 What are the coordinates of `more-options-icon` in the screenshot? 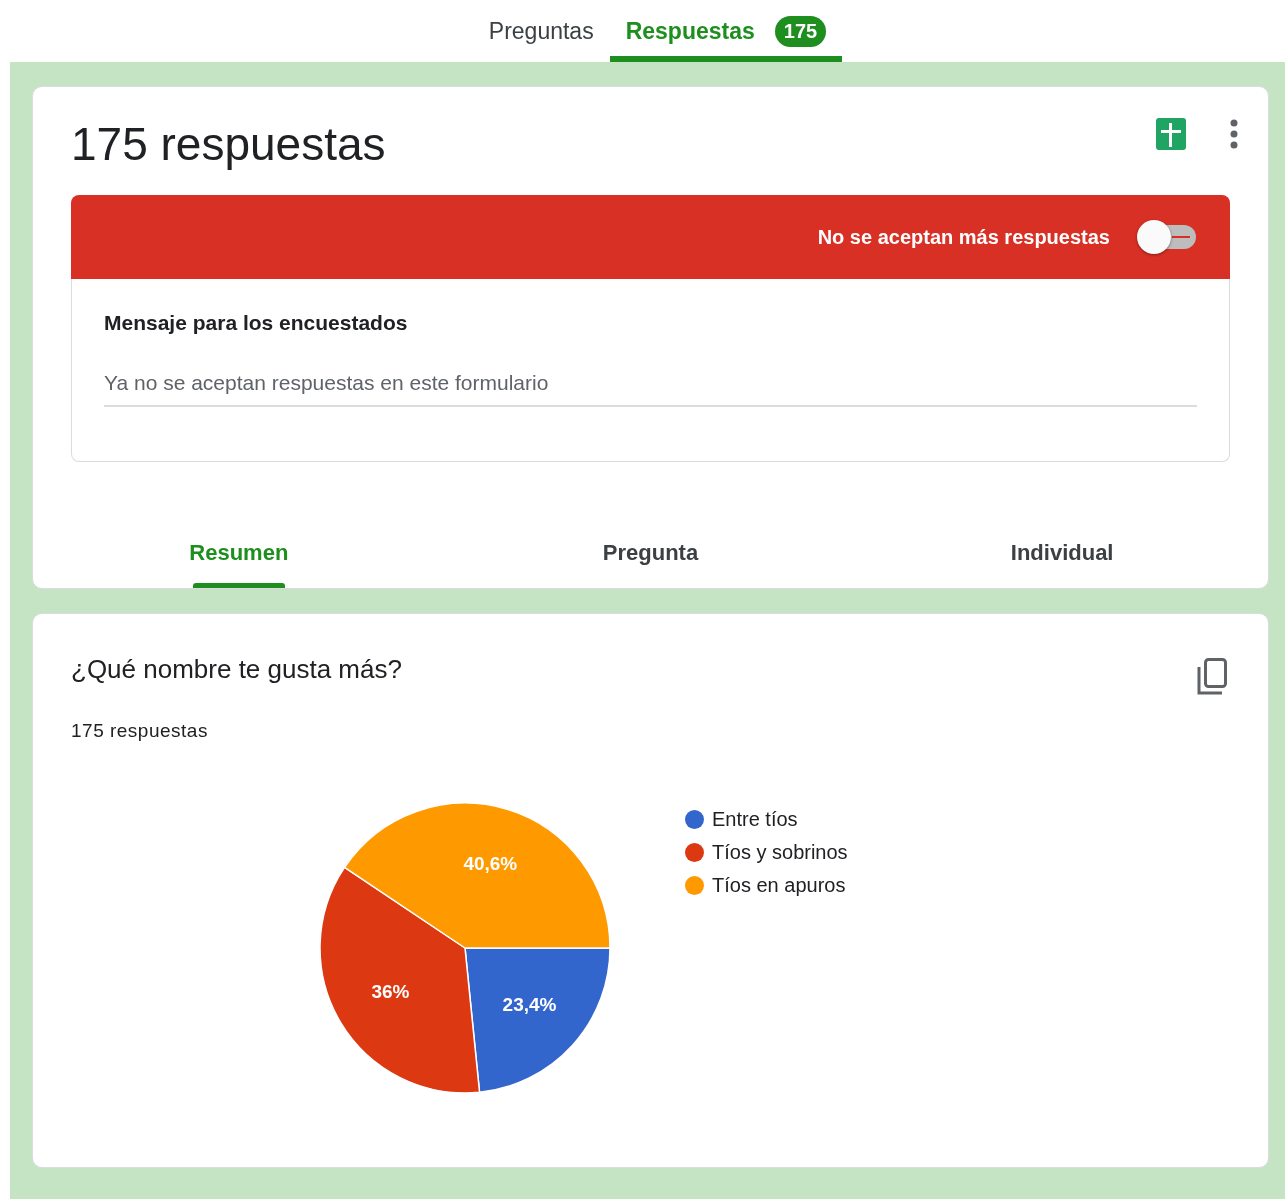 It's located at (1234, 134).